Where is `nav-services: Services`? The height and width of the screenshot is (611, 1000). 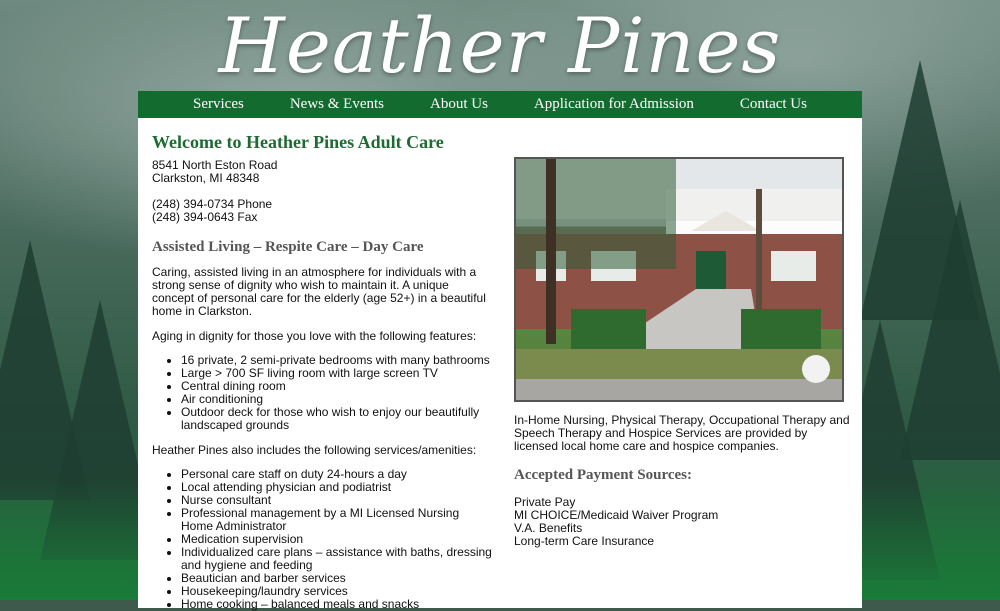 nav-services: Services is located at coordinates (218, 104).